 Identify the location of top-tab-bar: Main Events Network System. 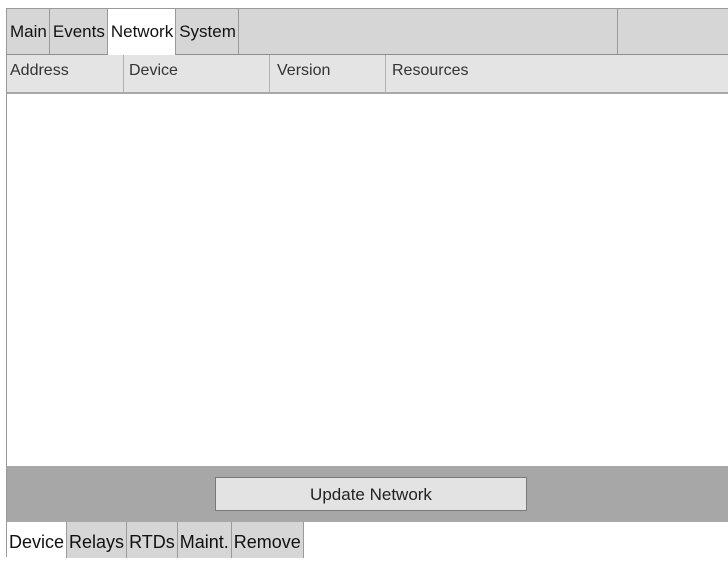
(367, 32).